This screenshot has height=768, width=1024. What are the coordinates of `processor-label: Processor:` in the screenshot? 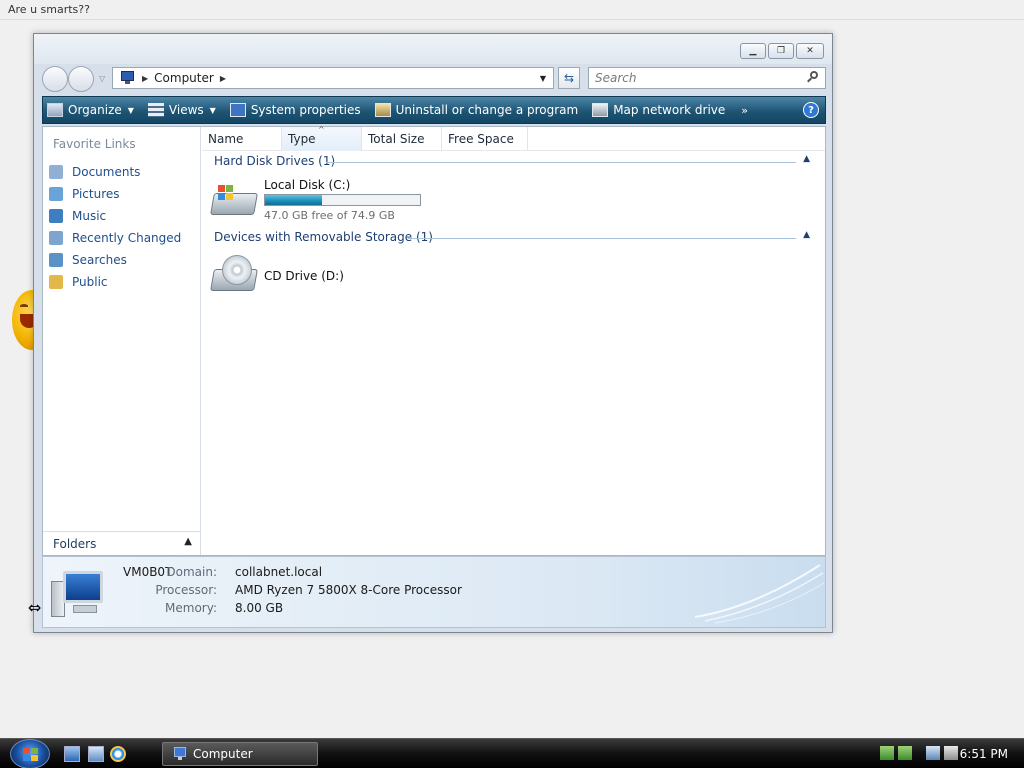 It's located at (186, 590).